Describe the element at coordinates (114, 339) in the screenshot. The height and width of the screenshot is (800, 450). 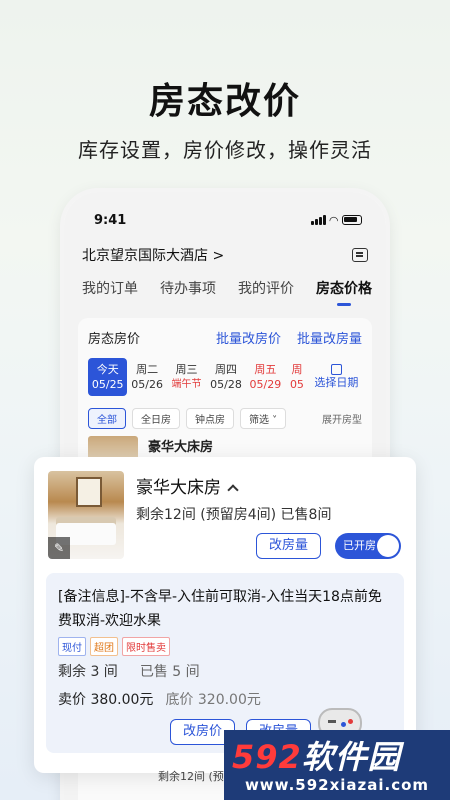
I see `panel-title: 房态房价` at that location.